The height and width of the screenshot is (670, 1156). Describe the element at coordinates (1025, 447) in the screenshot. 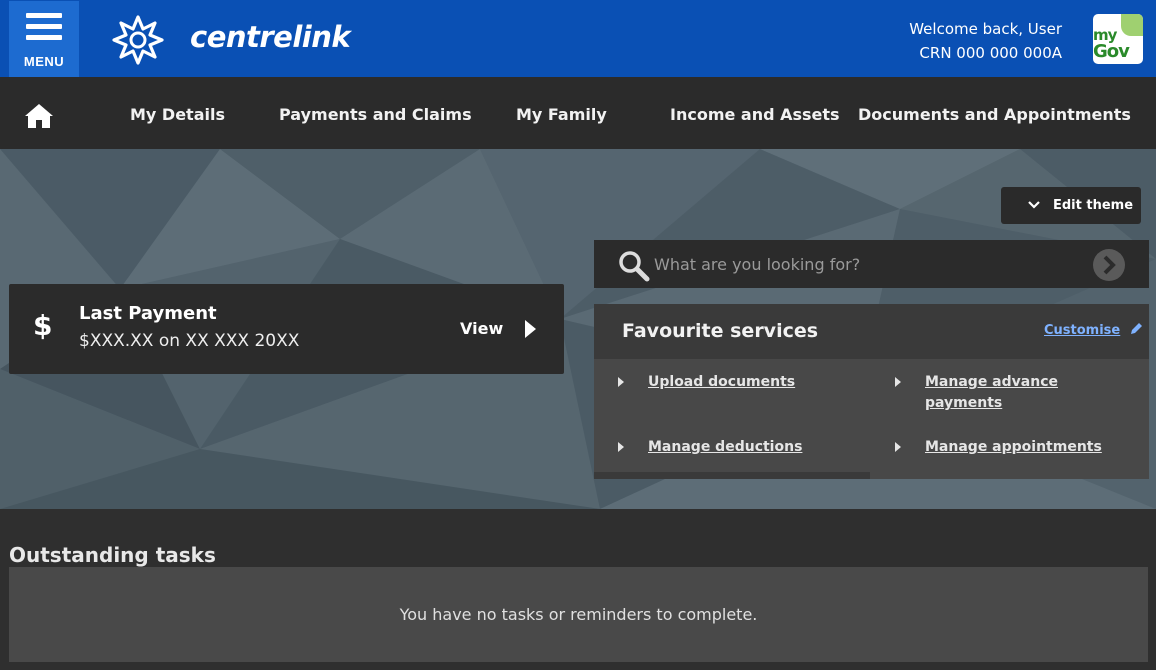

I see `fav-link-manage-appointments: Manage appointments` at that location.